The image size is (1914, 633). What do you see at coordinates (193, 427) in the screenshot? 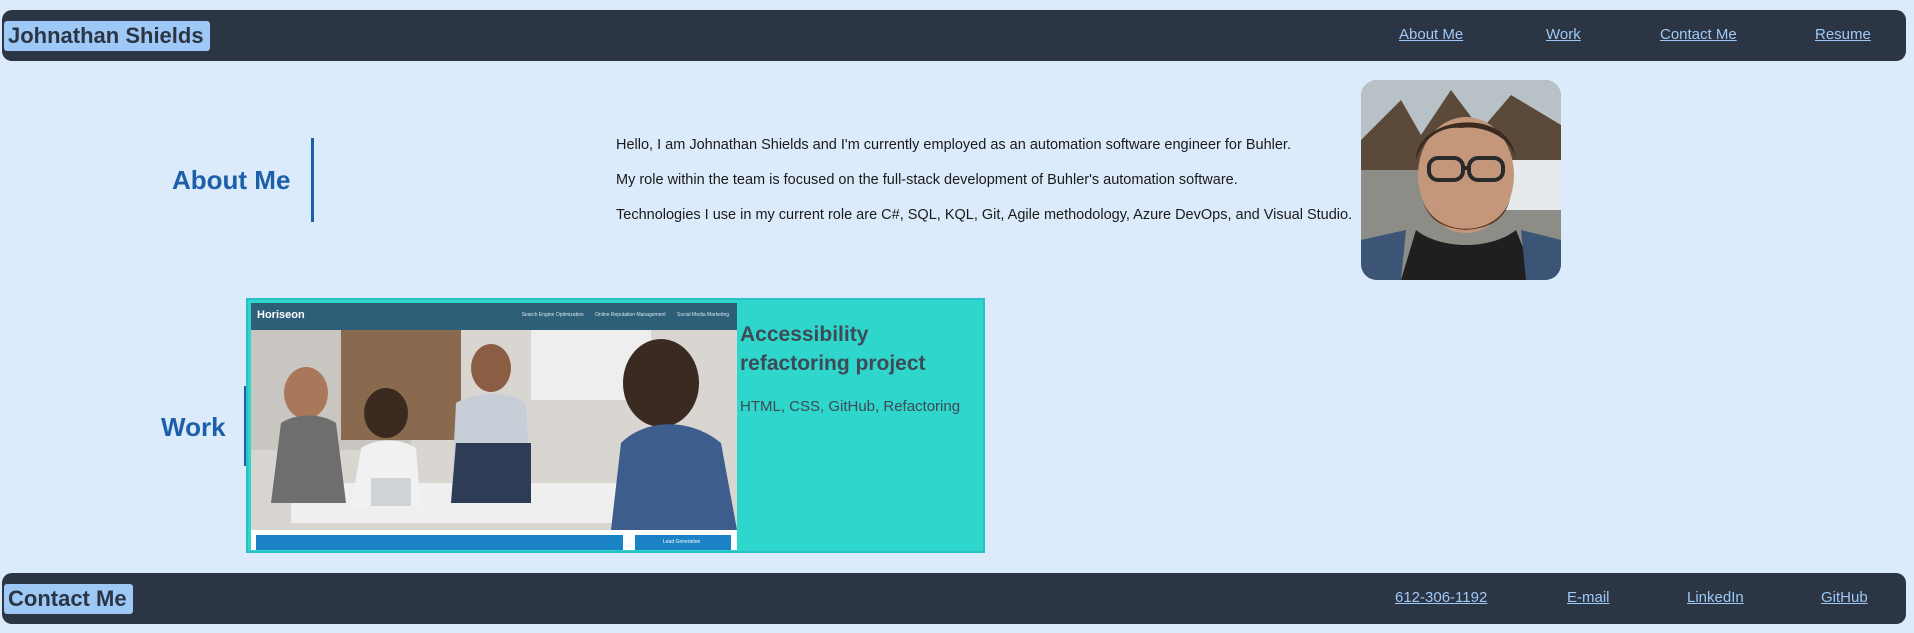
I see `work-heading: Work` at bounding box center [193, 427].